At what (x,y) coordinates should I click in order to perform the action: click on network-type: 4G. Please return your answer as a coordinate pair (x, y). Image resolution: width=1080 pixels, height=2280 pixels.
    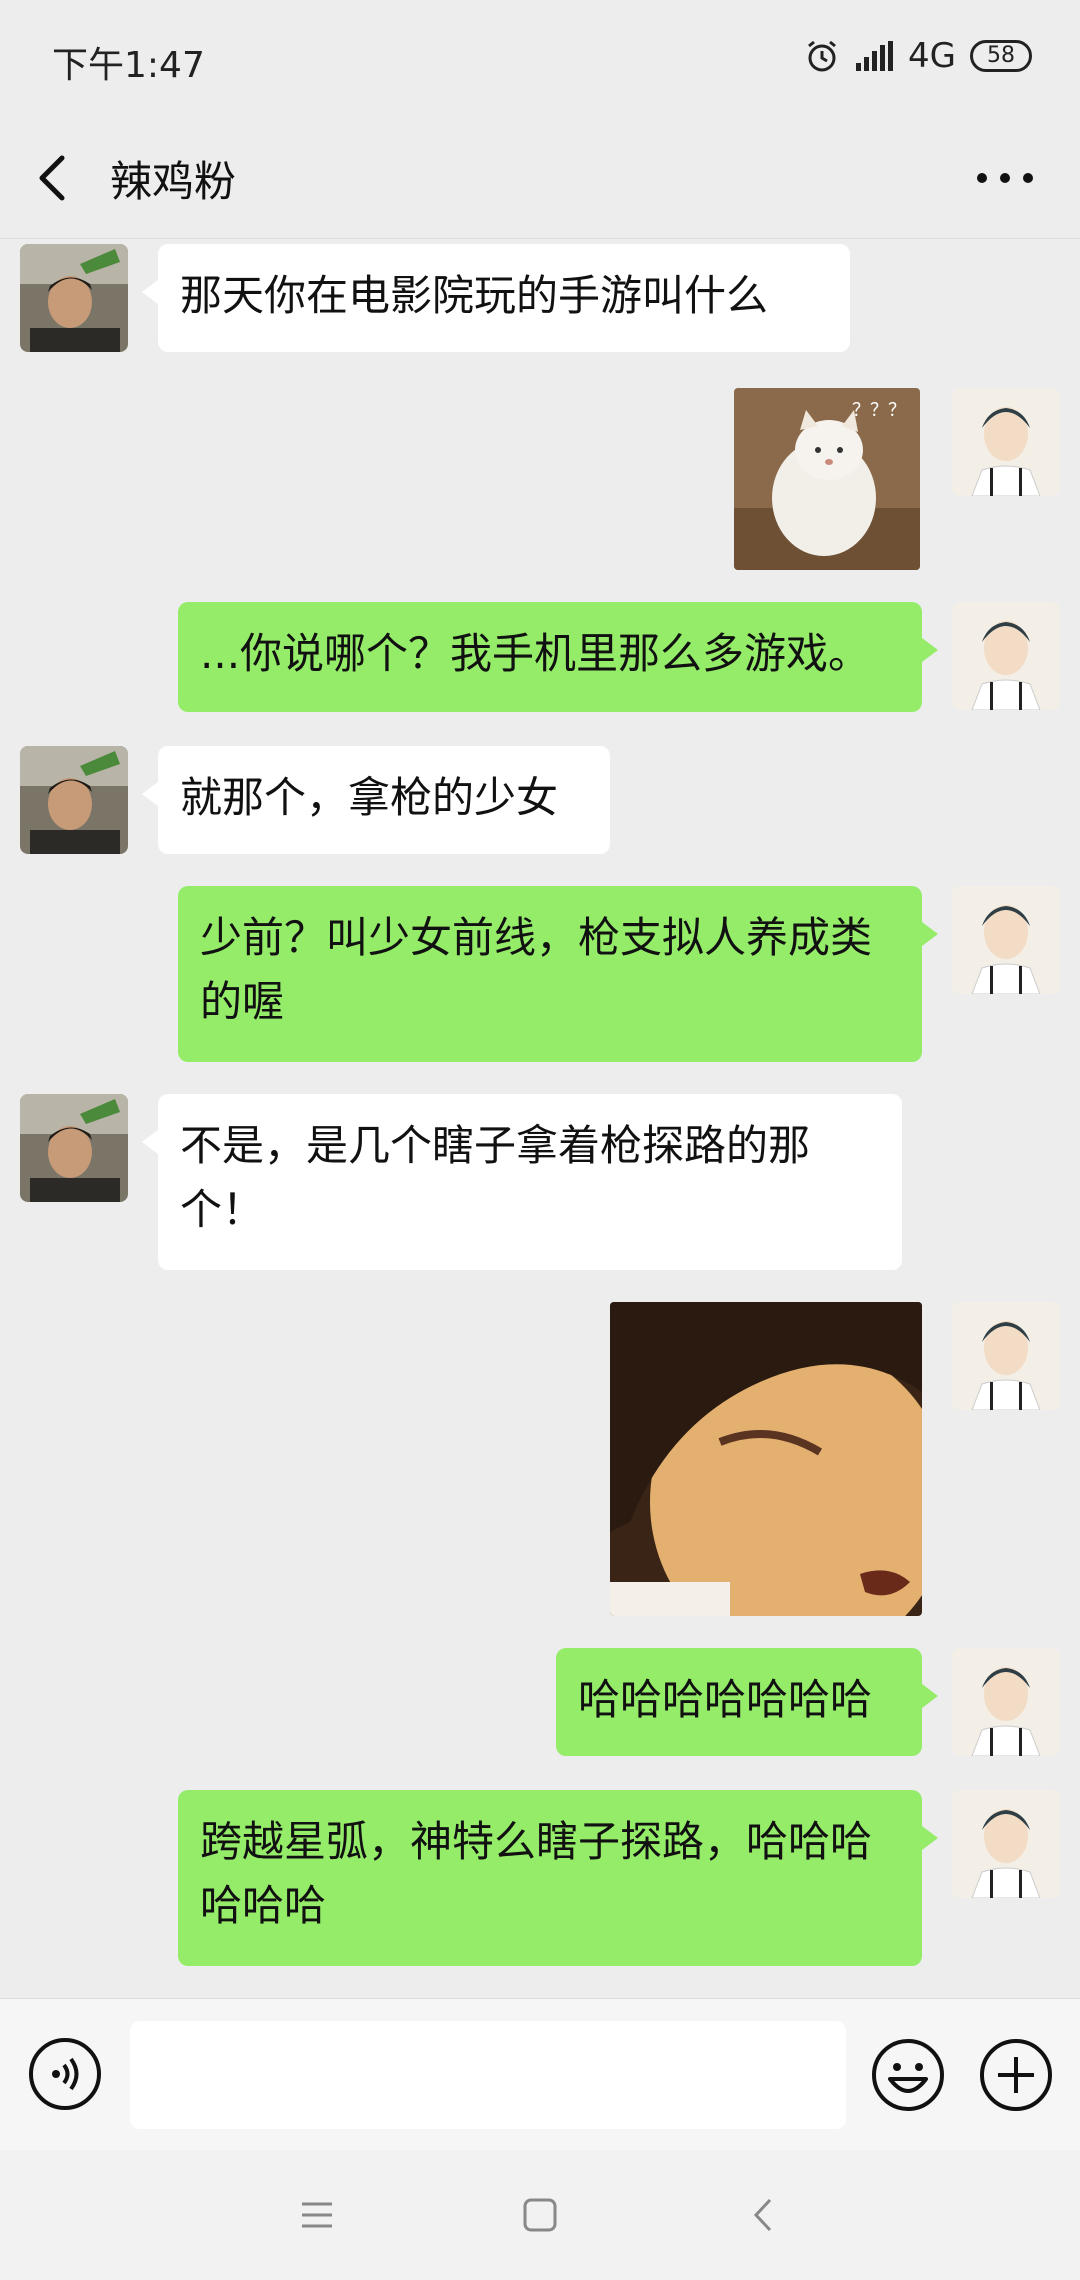
    Looking at the image, I should click on (932, 56).